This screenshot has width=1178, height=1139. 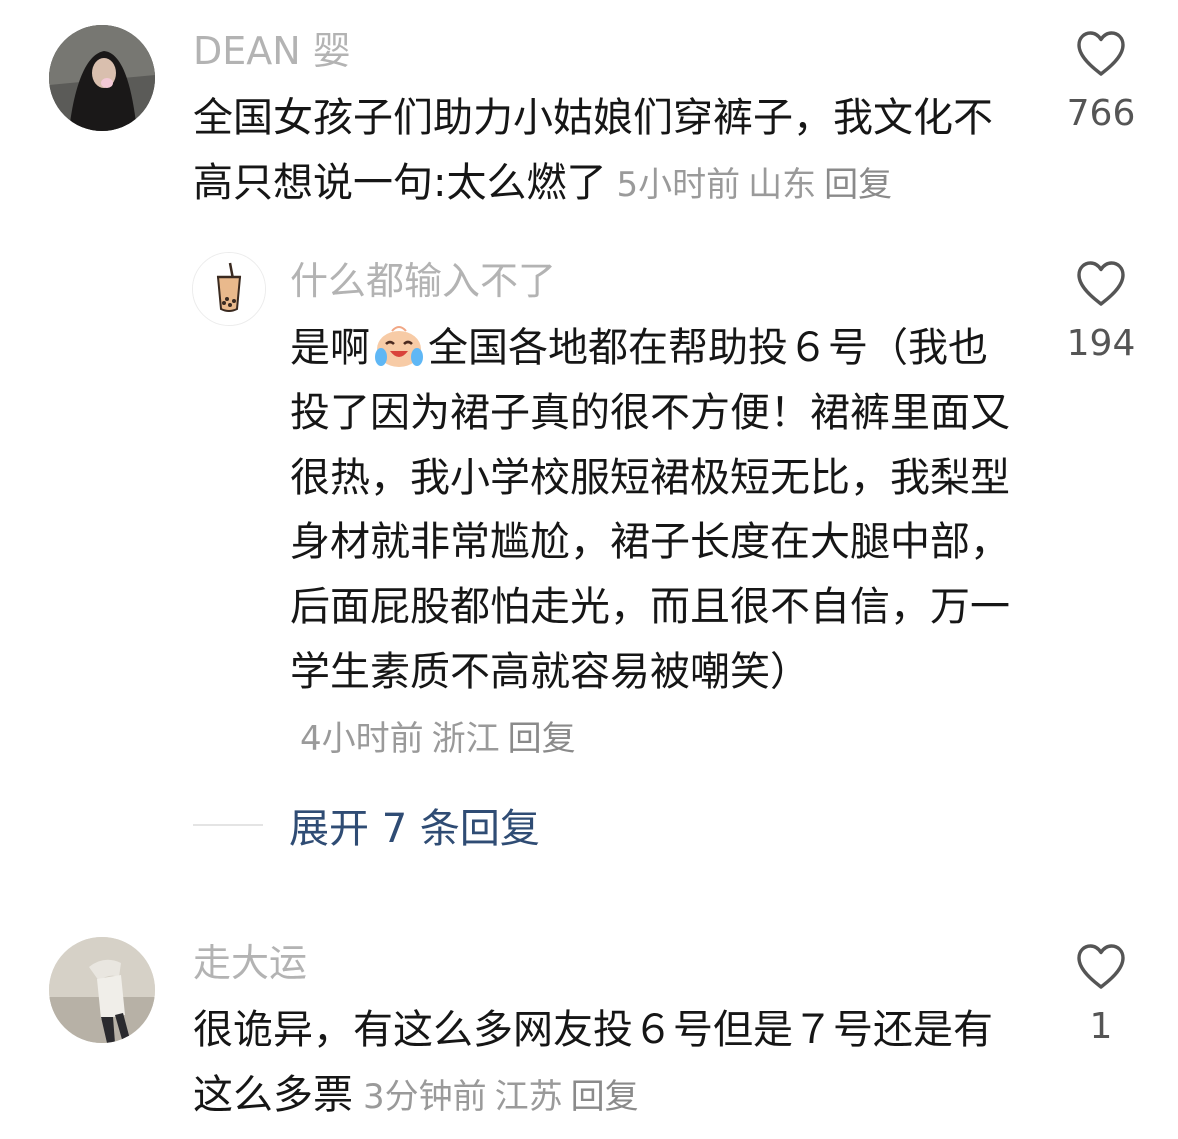 What do you see at coordinates (330, 348) in the screenshot?
I see `comment-text-part: 是啊` at bounding box center [330, 348].